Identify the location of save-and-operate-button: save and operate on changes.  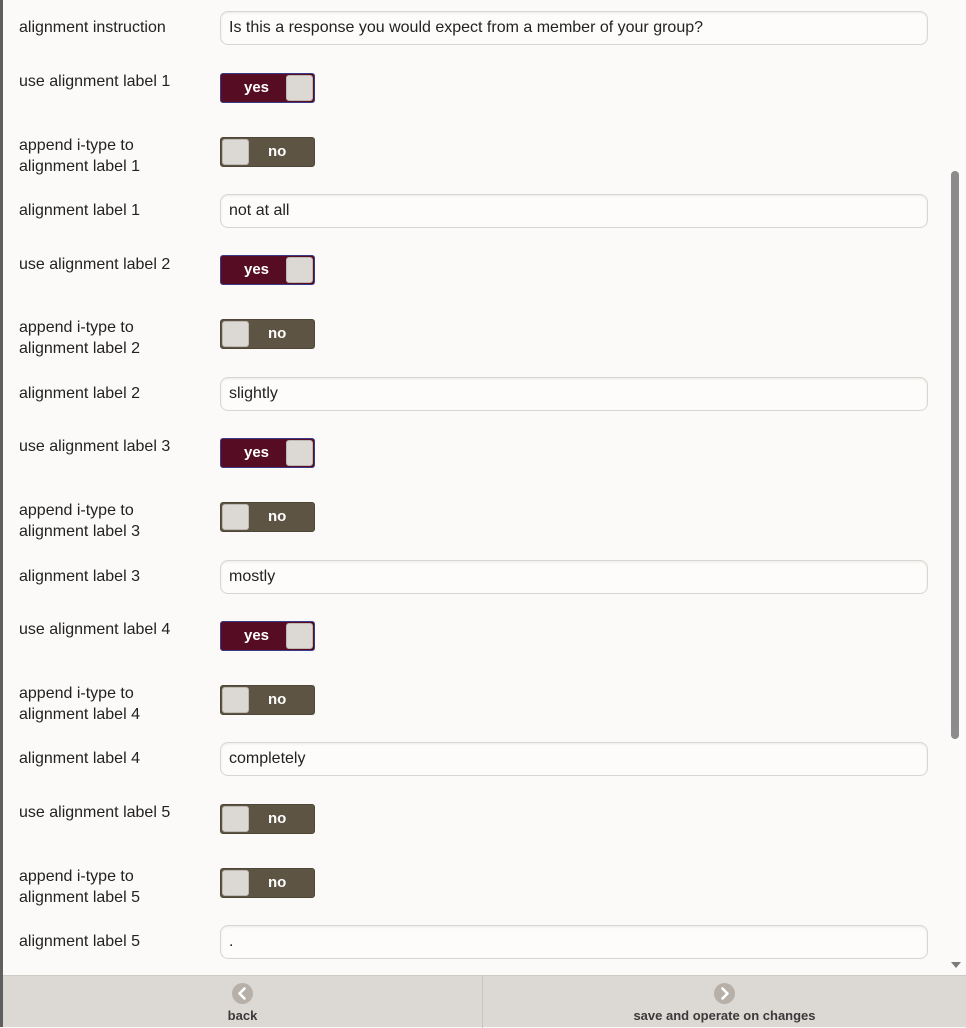
(724, 1002).